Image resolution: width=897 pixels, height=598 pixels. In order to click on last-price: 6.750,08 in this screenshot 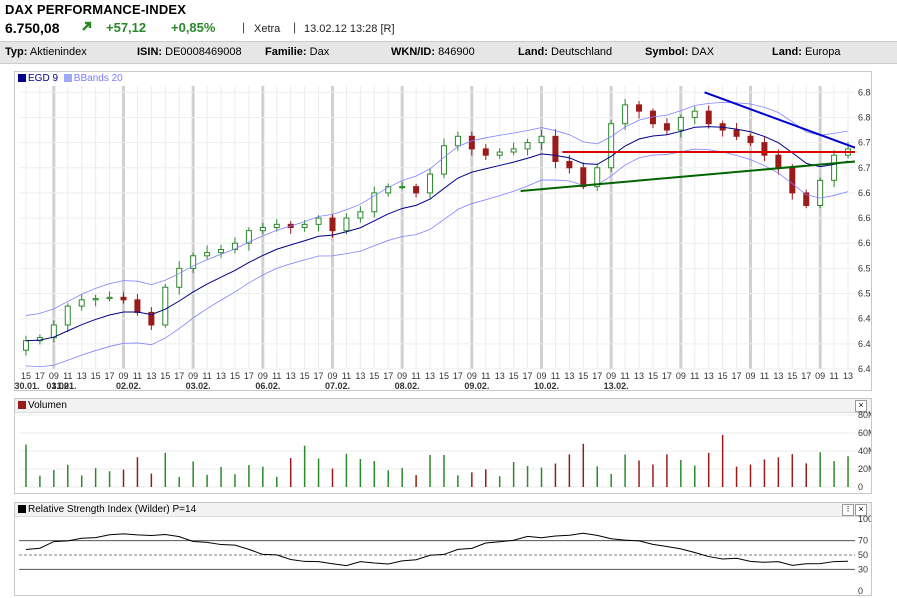, I will do `click(32, 28)`.